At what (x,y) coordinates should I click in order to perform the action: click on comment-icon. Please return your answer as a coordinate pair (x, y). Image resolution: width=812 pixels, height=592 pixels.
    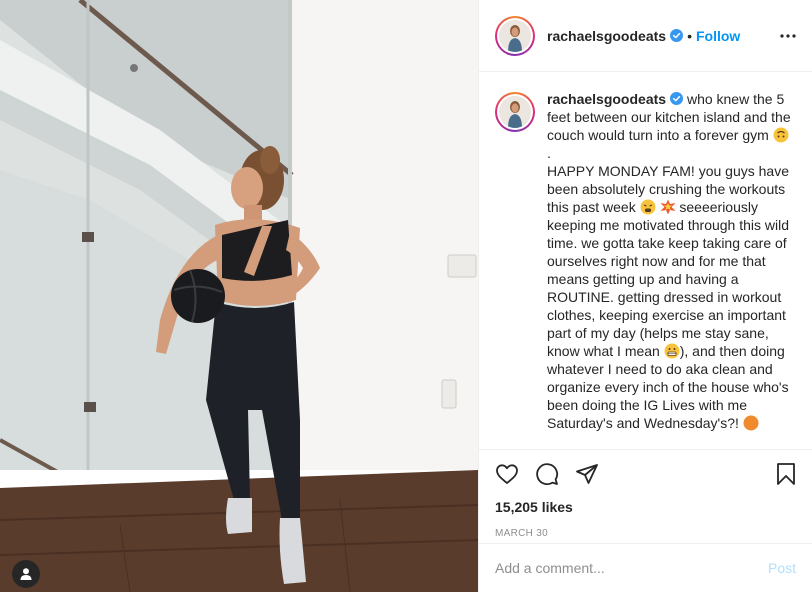
    Looking at the image, I should click on (547, 474).